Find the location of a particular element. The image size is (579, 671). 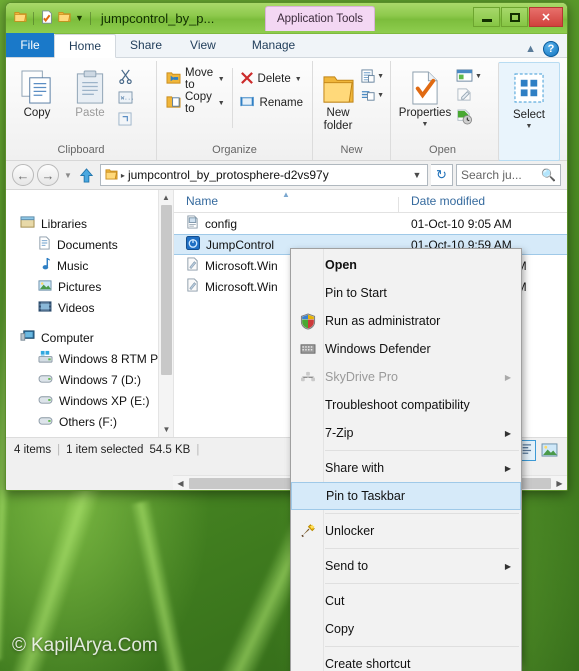

defender-icon is located at coordinates (308, 349).